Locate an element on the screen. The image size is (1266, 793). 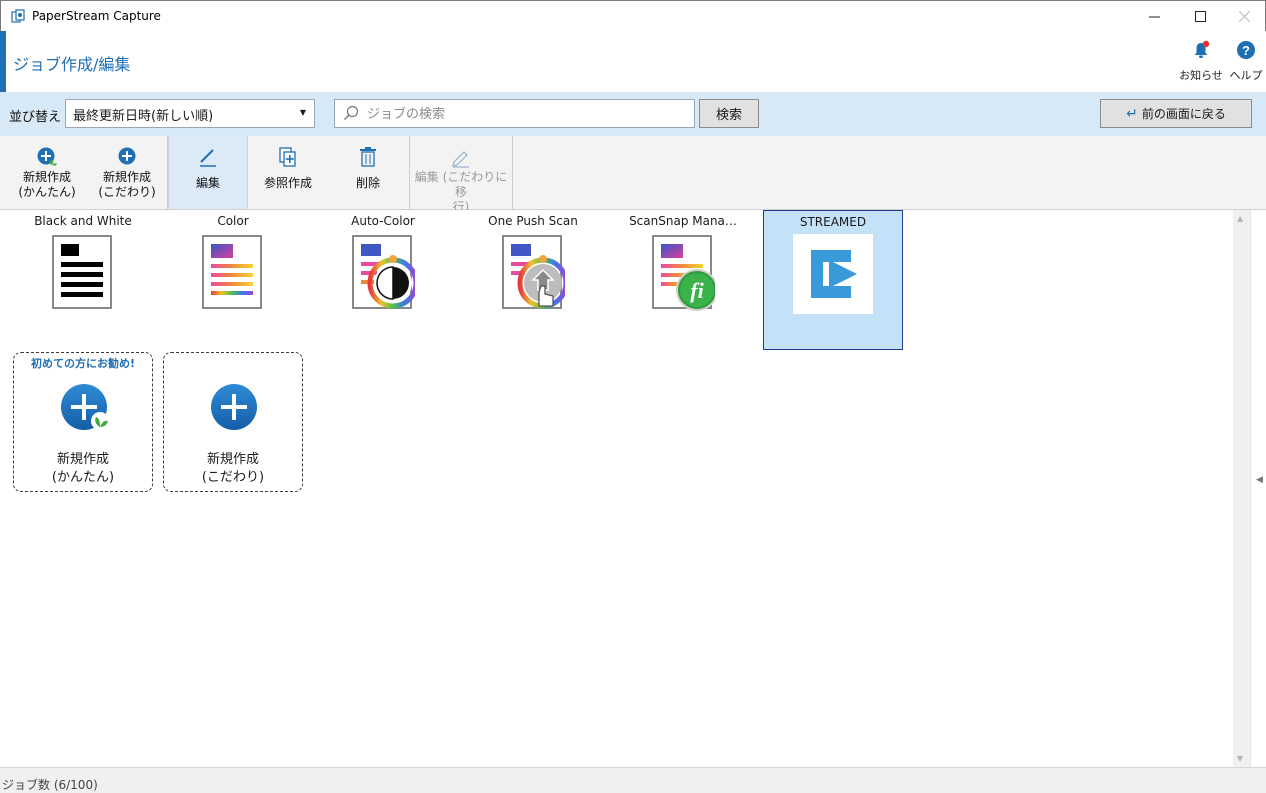
color-document-icon is located at coordinates (232, 272).